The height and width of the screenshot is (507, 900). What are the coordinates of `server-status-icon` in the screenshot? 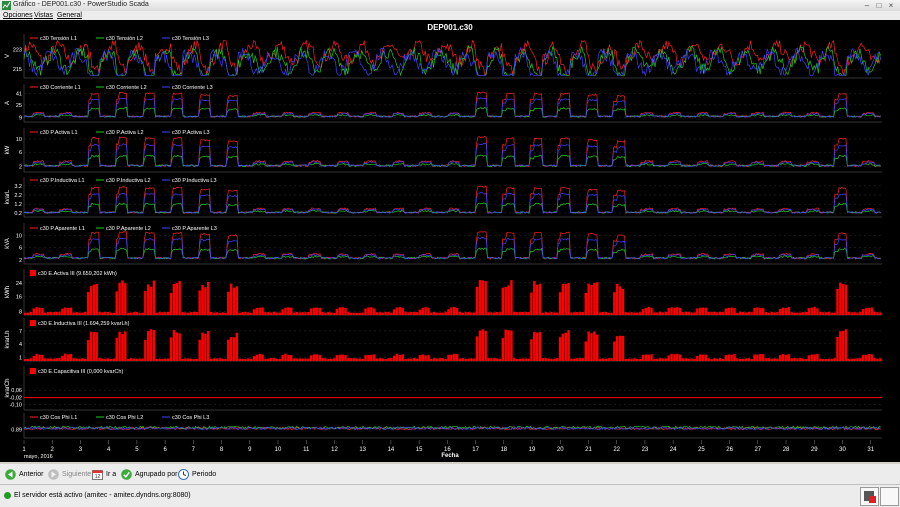 It's located at (7, 495).